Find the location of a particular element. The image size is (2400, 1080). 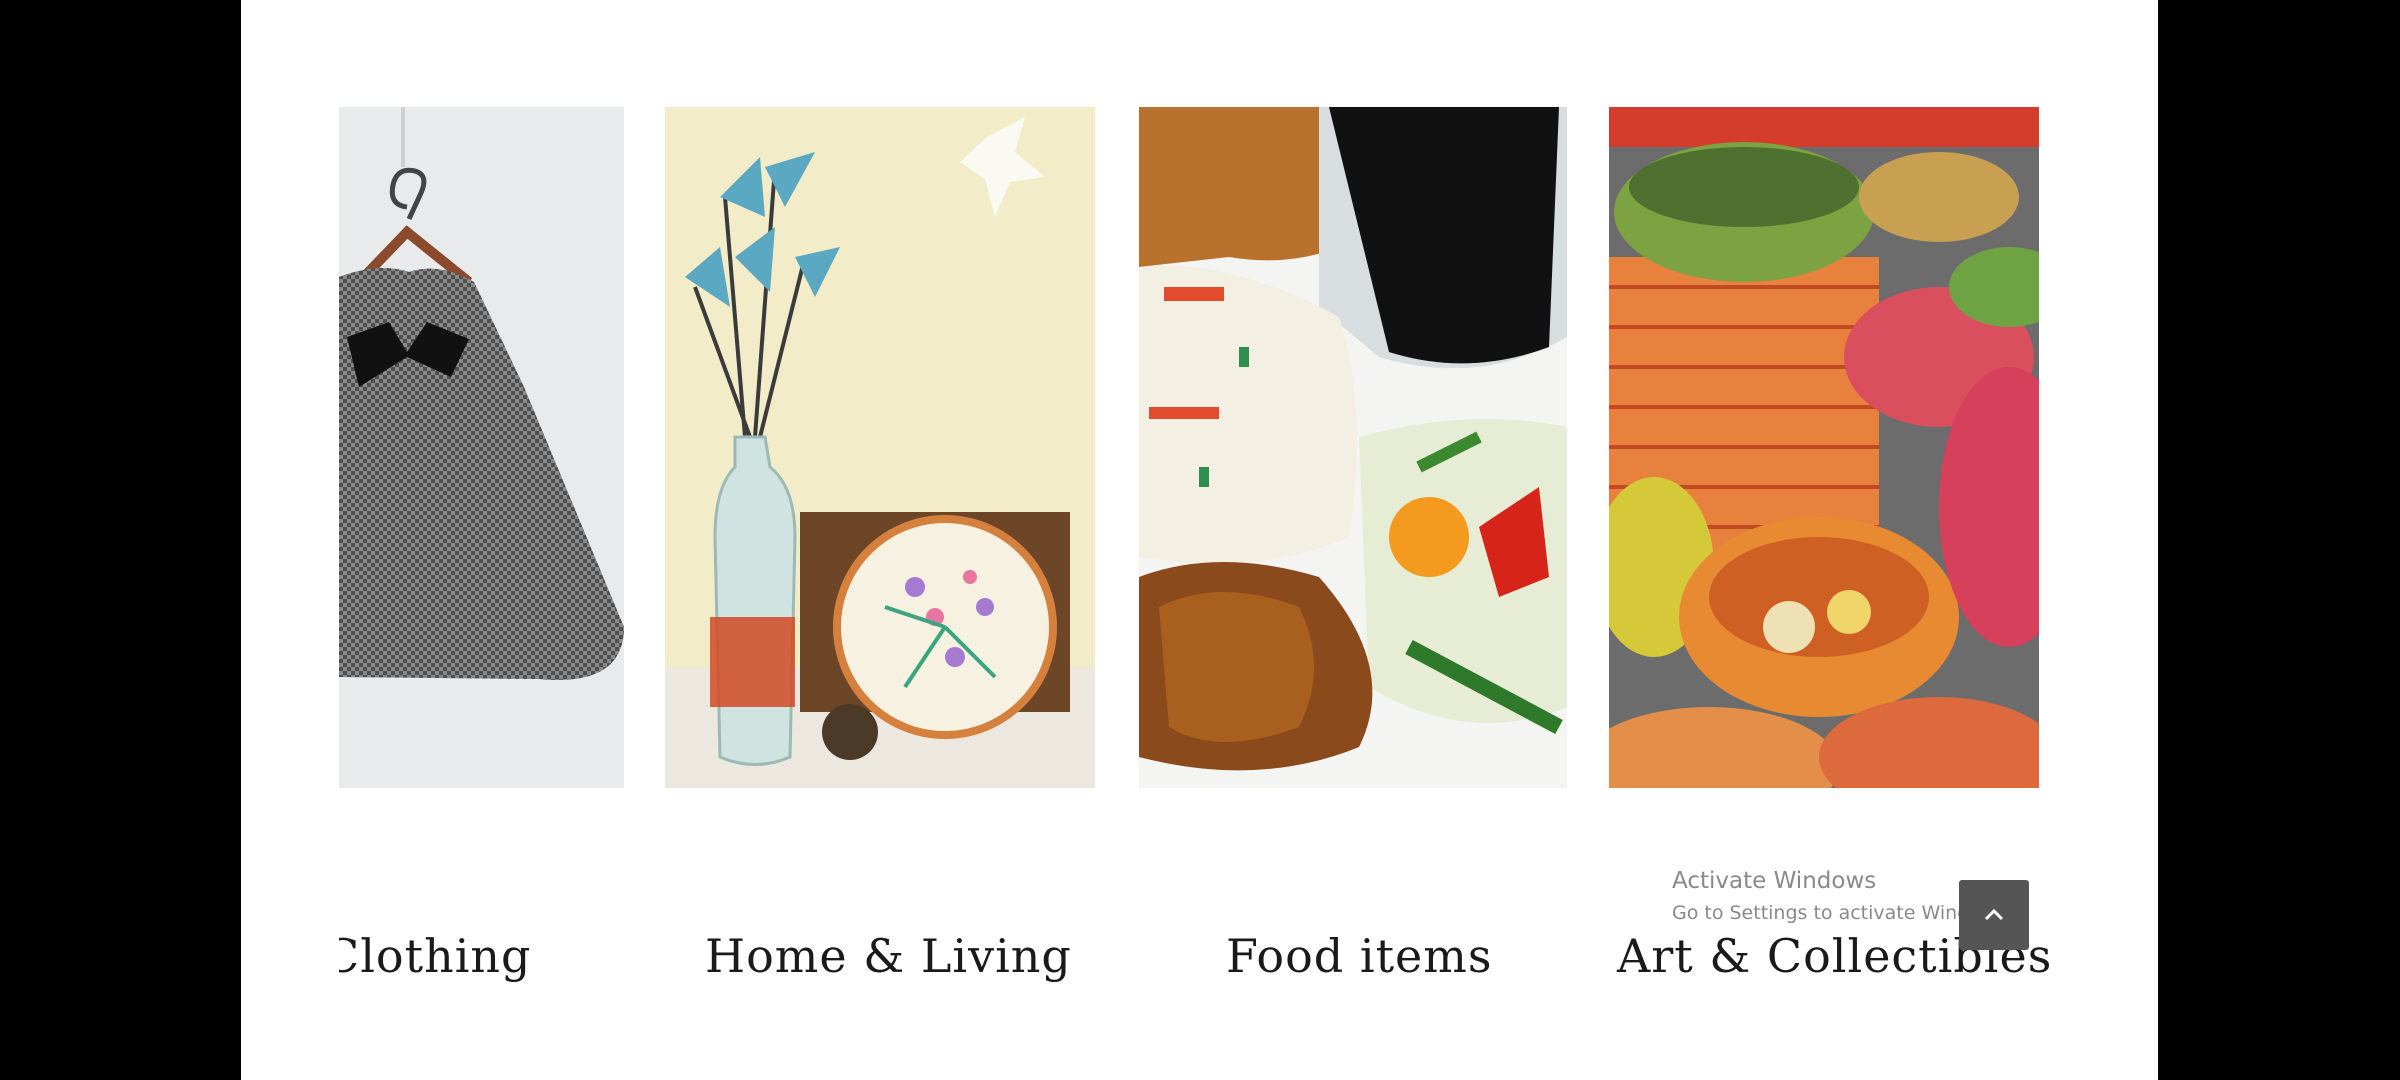

chevron-up-icon is located at coordinates (1994, 914).